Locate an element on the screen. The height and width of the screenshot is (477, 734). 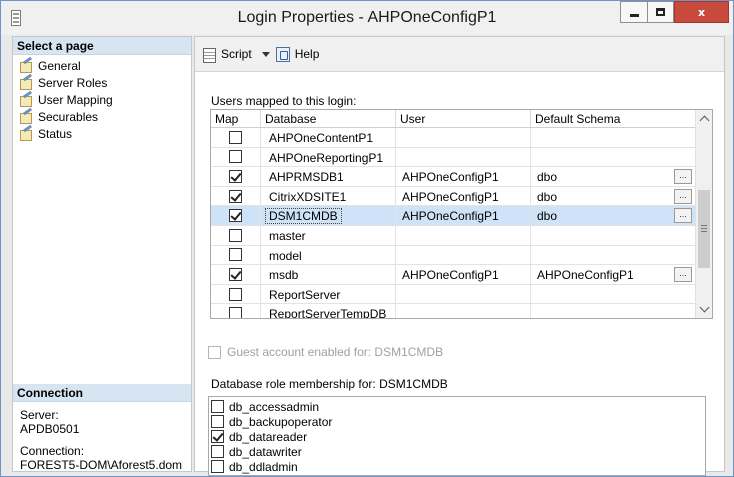
page-item-label: Securables is located at coordinates (68, 116).